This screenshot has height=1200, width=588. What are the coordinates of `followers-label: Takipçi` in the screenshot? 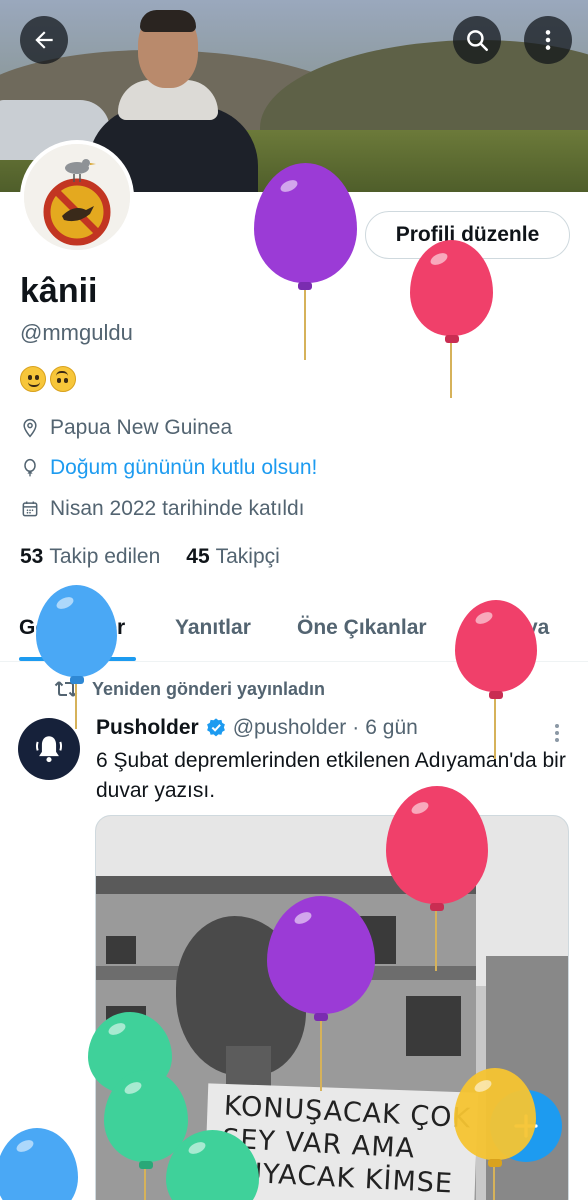 It's located at (247, 556).